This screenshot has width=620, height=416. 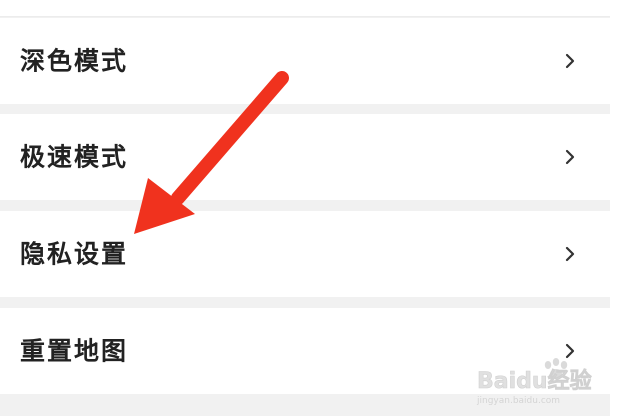 What do you see at coordinates (74, 61) in the screenshot?
I see `settings-item-label: 深色模式` at bounding box center [74, 61].